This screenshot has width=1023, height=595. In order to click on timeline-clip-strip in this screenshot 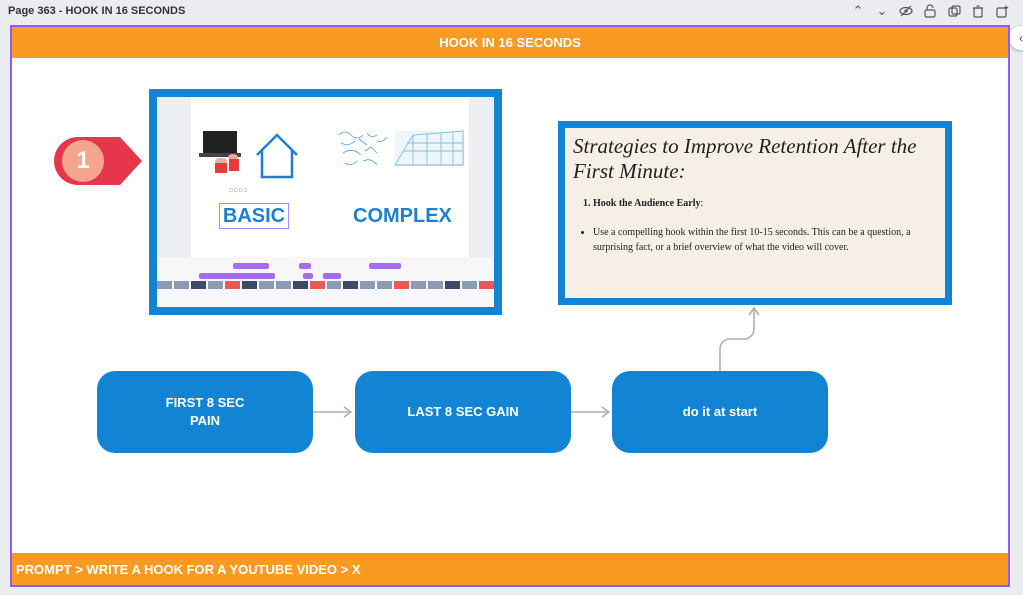, I will do `click(325, 285)`.